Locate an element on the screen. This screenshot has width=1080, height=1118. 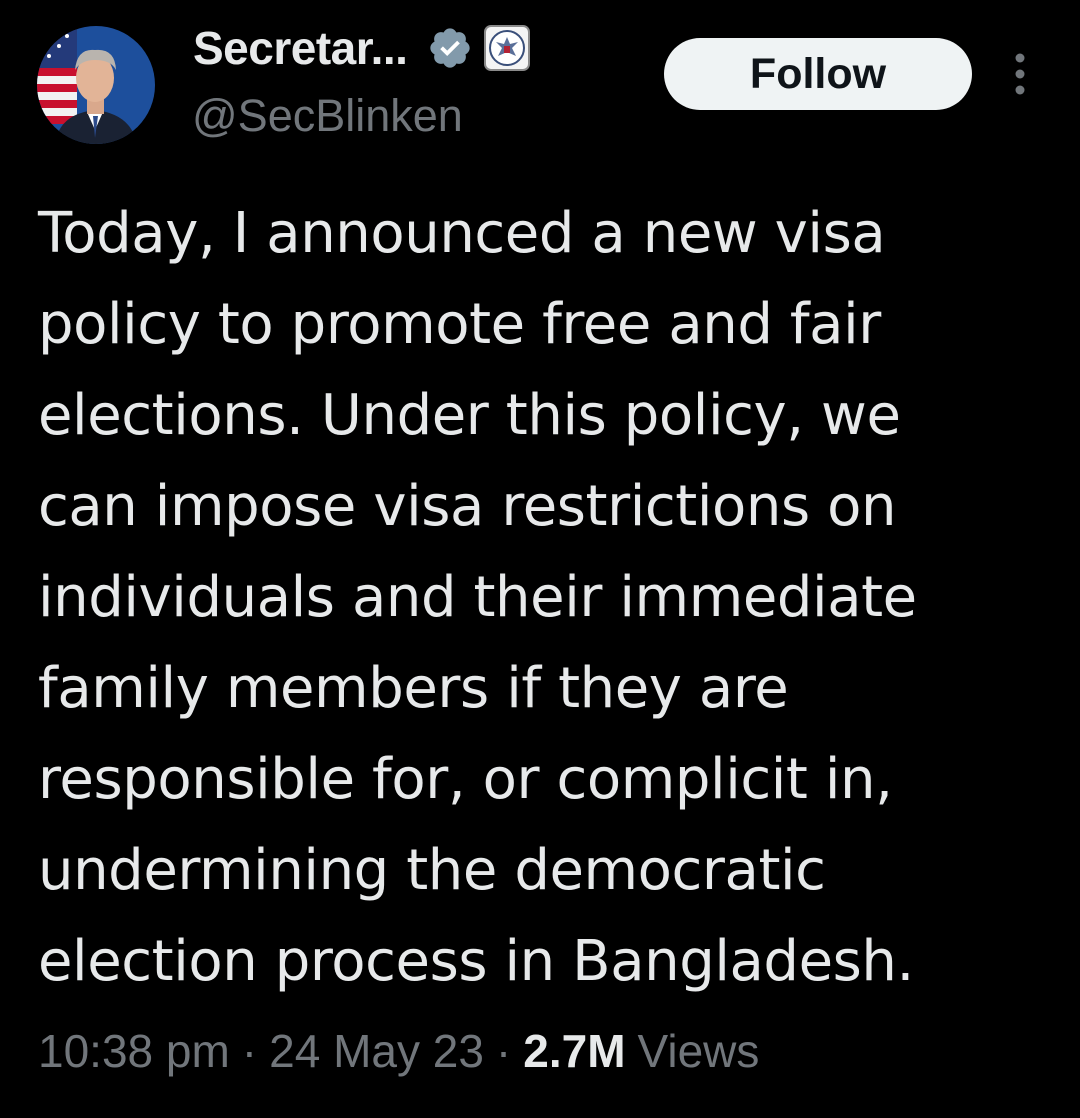
avatar is located at coordinates (96, 85).